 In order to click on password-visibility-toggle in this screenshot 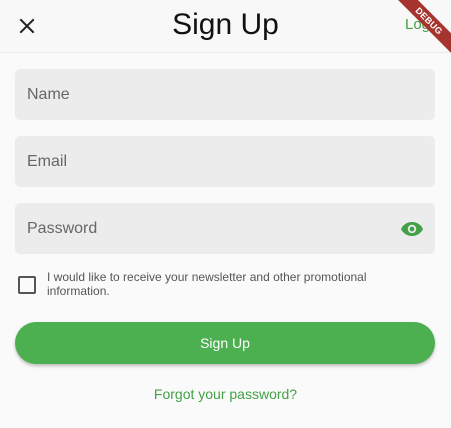, I will do `click(412, 229)`.